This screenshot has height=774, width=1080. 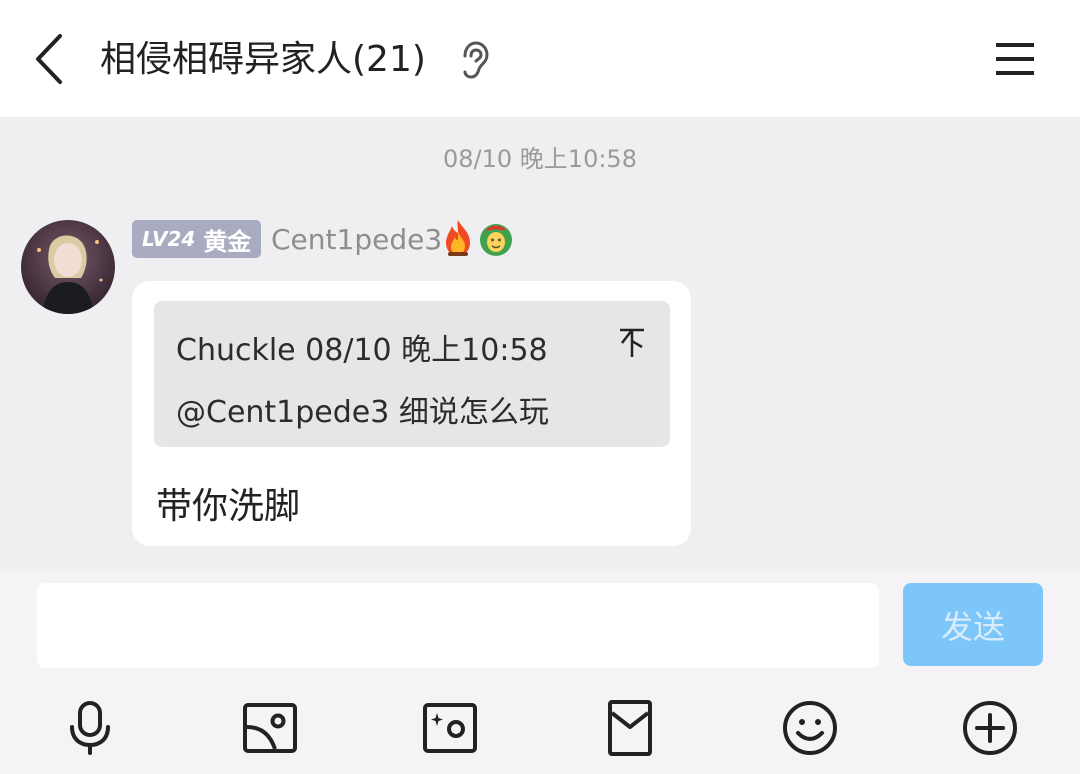 What do you see at coordinates (474, 60) in the screenshot?
I see `ear-icon` at bounding box center [474, 60].